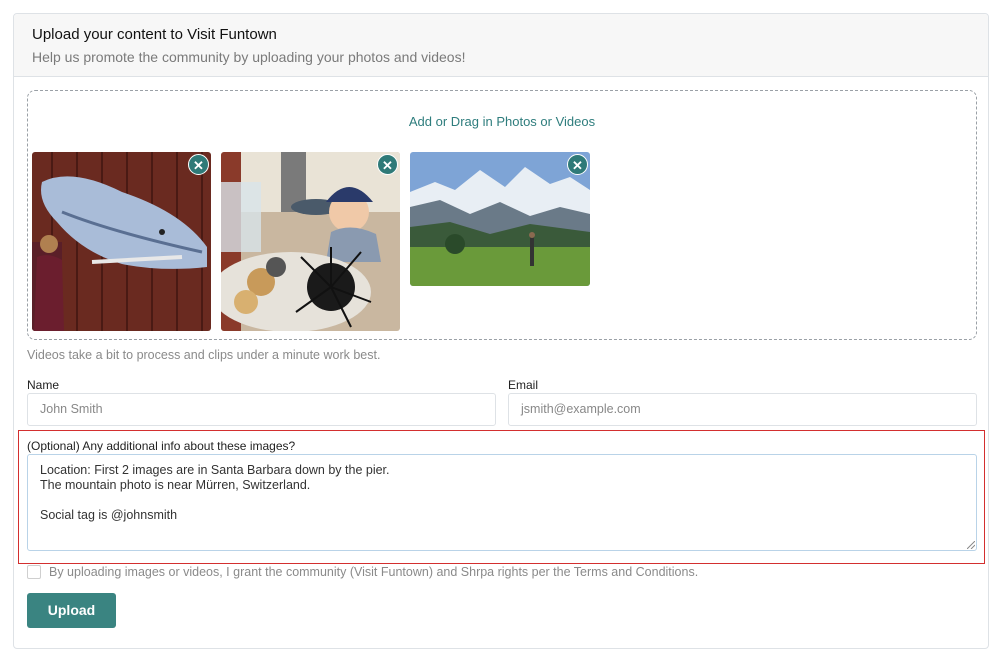 The image size is (1000, 661). What do you see at coordinates (154, 34) in the screenshot?
I see `page-title: Upload your content to Visit Funtown` at bounding box center [154, 34].